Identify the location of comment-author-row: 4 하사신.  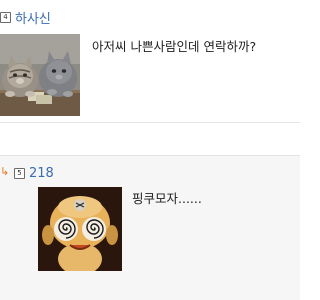
(25, 17).